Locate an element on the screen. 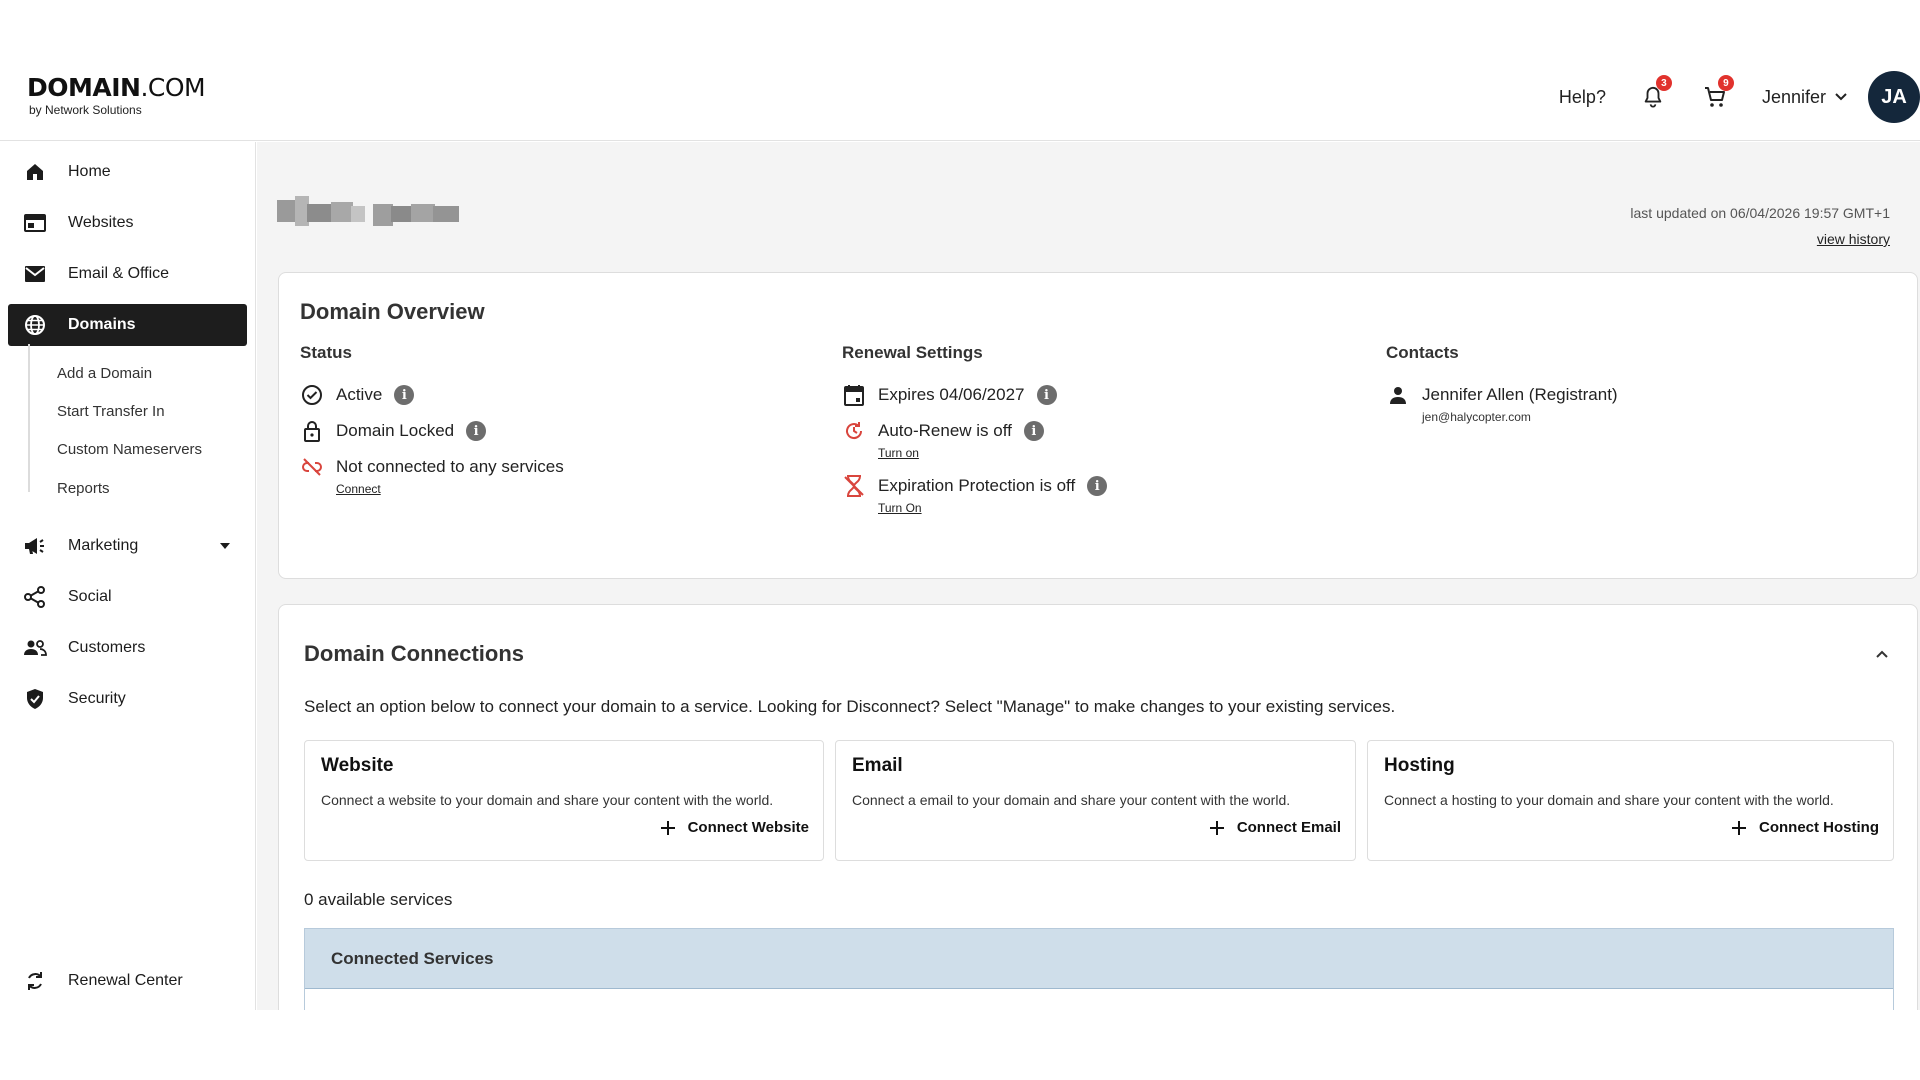 The image size is (1920, 1080). sidebar-item-email-office: Email & Office is located at coordinates (127, 274).